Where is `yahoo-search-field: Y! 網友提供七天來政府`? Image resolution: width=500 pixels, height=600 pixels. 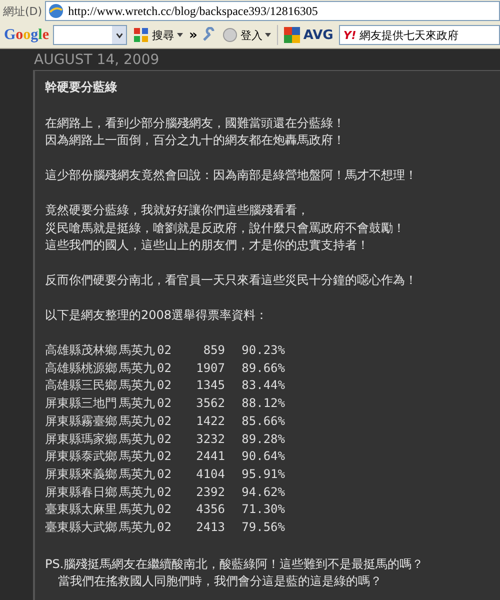 yahoo-search-field: Y! 網友提供七天來政府 is located at coordinates (419, 35).